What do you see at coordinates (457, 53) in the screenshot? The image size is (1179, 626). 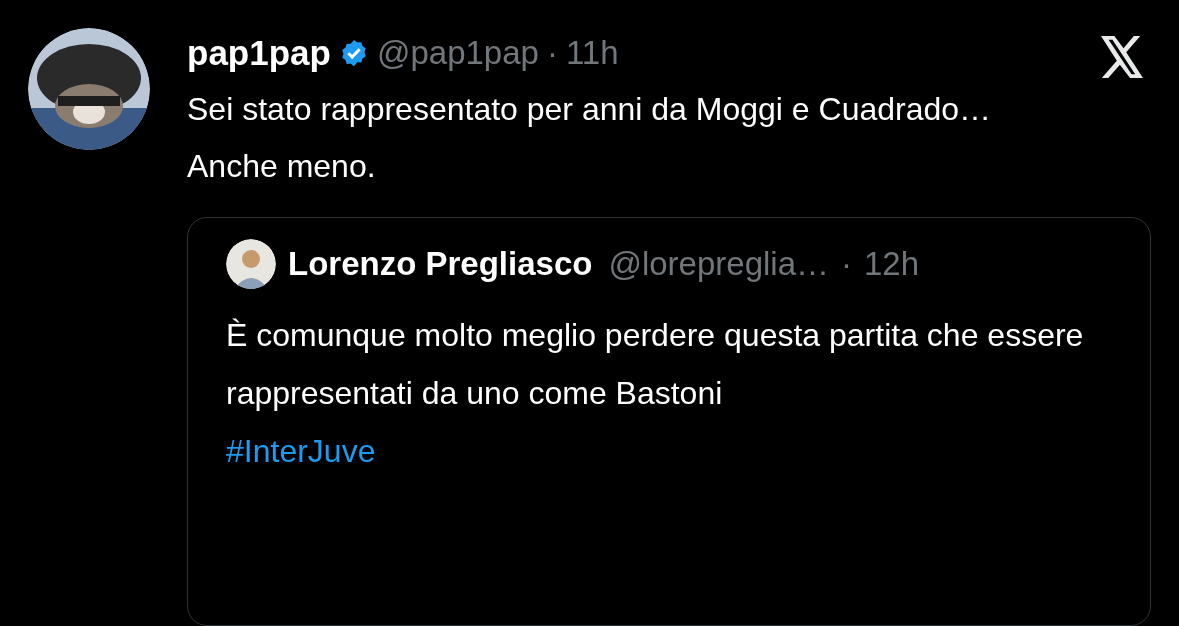 I see `author-handle: @pap1pap` at bounding box center [457, 53].